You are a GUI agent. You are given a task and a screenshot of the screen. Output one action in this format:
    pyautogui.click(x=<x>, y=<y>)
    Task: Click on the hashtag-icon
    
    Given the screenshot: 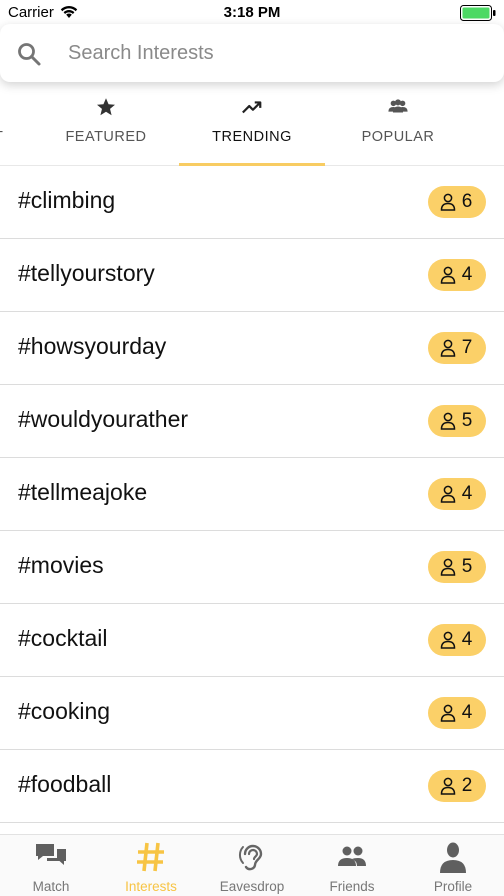 What is the action you would take?
    pyautogui.click(x=150, y=857)
    